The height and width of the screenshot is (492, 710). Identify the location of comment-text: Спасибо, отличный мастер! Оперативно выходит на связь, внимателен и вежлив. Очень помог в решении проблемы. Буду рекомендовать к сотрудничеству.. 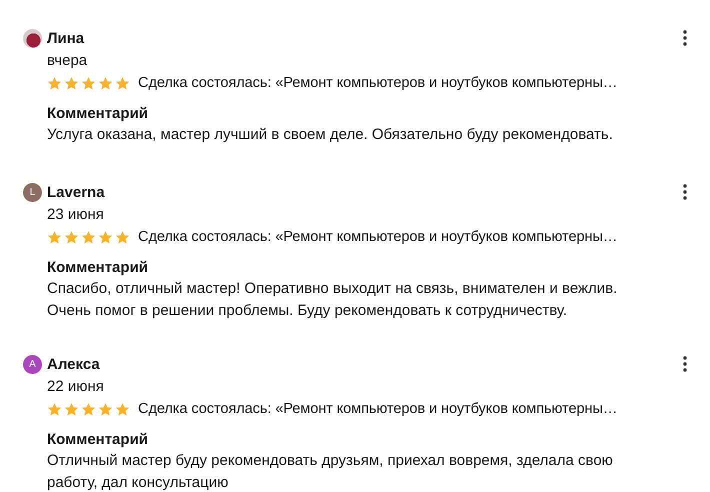
(332, 300).